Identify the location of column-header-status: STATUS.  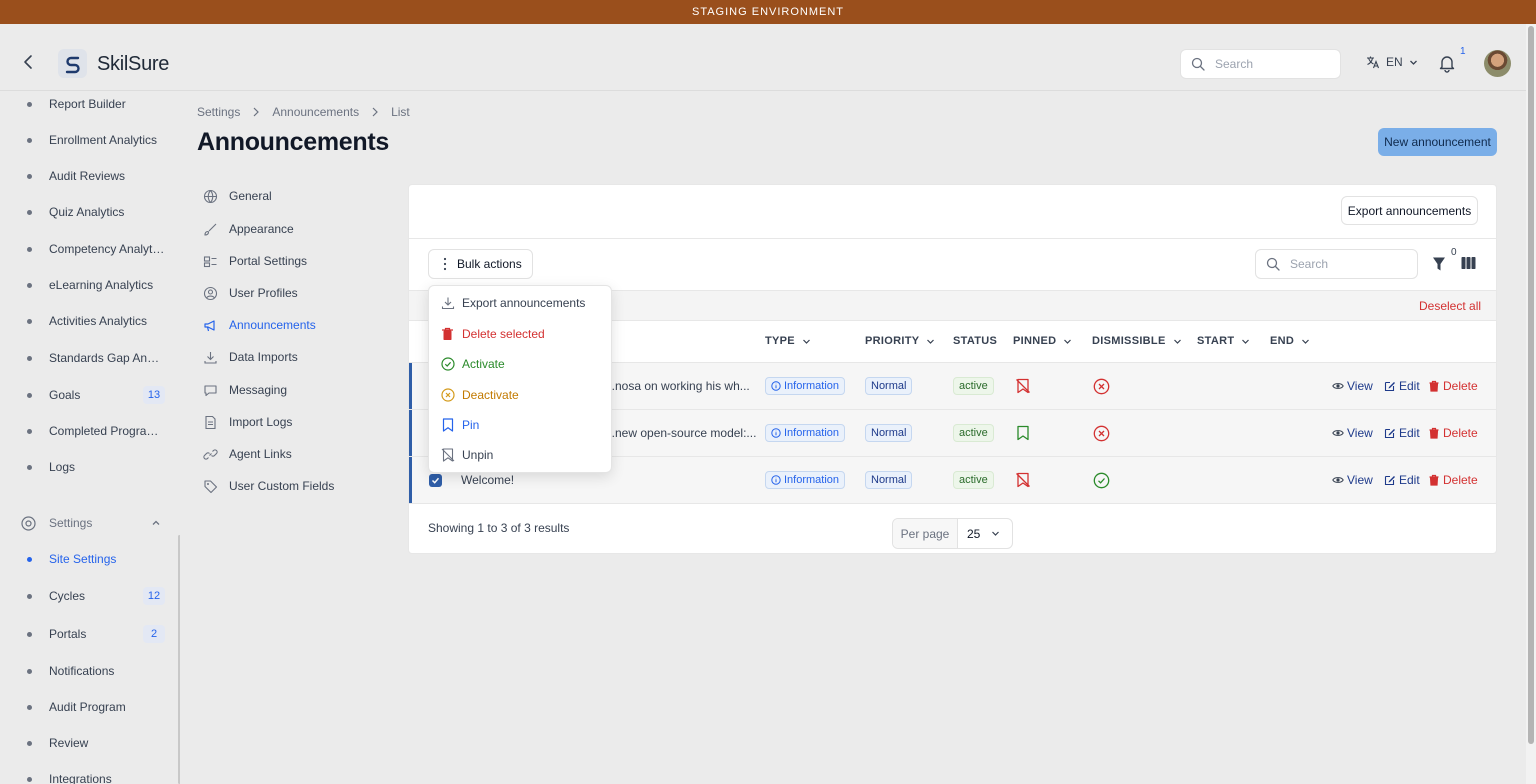
(975, 341).